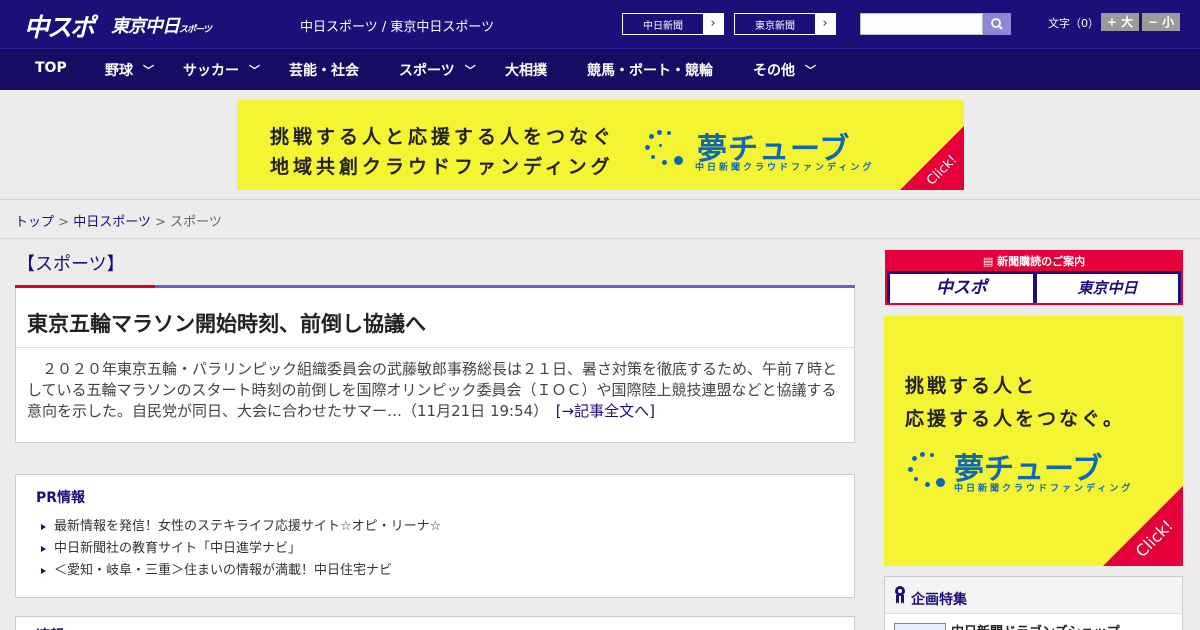 The height and width of the screenshot is (630, 1200). Describe the element at coordinates (50, 627) in the screenshot. I see `breaking-news-title: 速報` at that location.